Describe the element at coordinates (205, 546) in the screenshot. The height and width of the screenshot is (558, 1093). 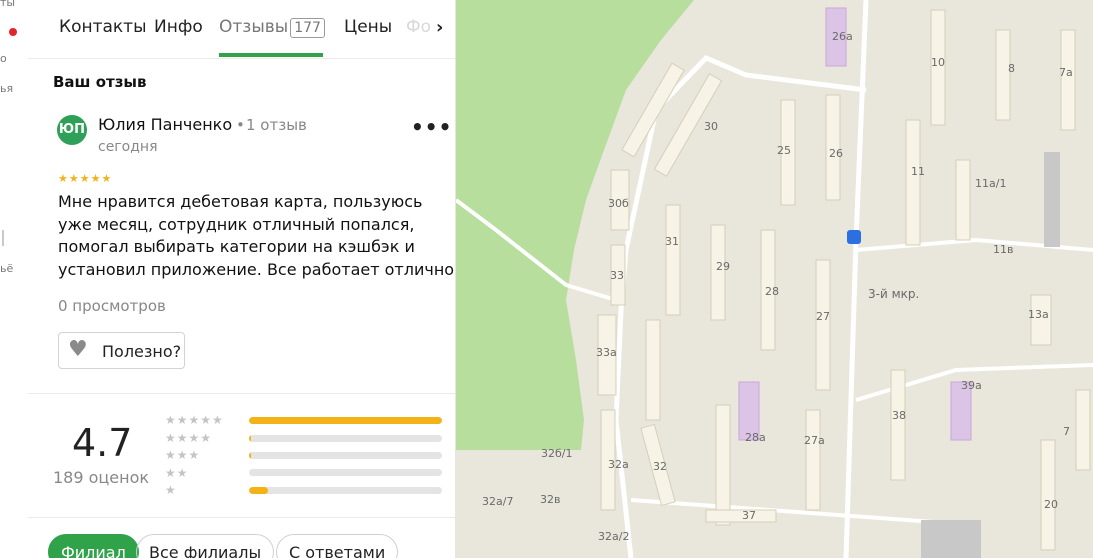
I see `filter-all-branches-chip: Все филиалы` at that location.